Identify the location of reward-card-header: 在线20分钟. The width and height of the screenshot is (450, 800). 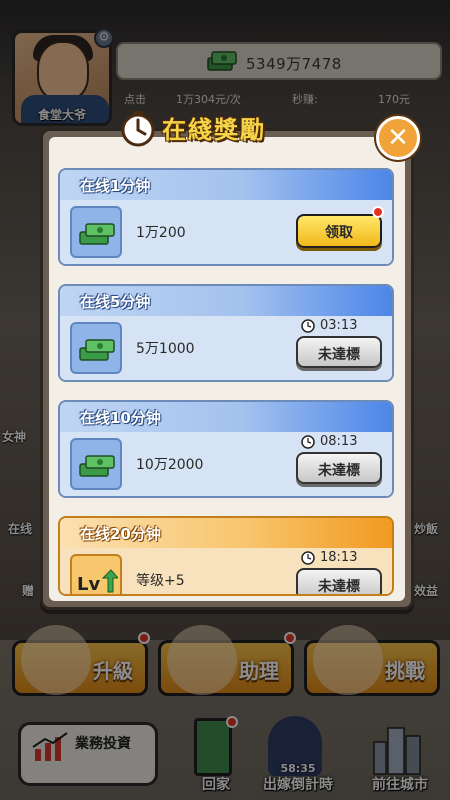
(226, 533).